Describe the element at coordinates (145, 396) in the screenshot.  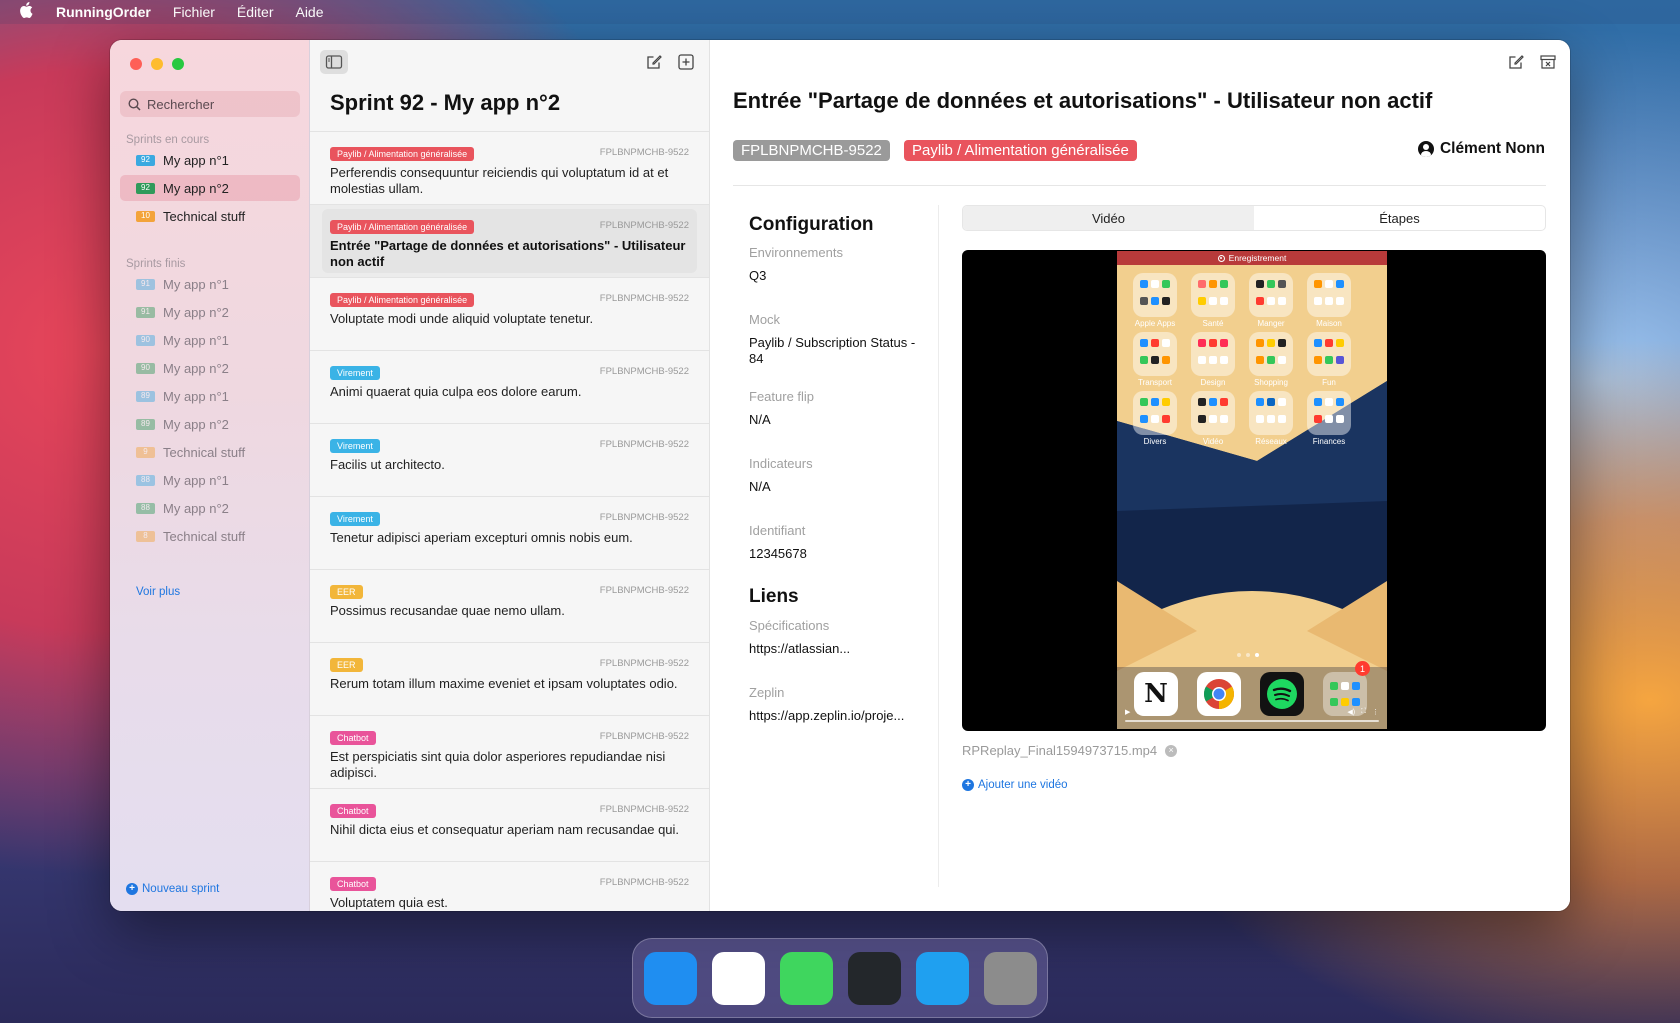
I see `sprint-number-badge: 89` at that location.